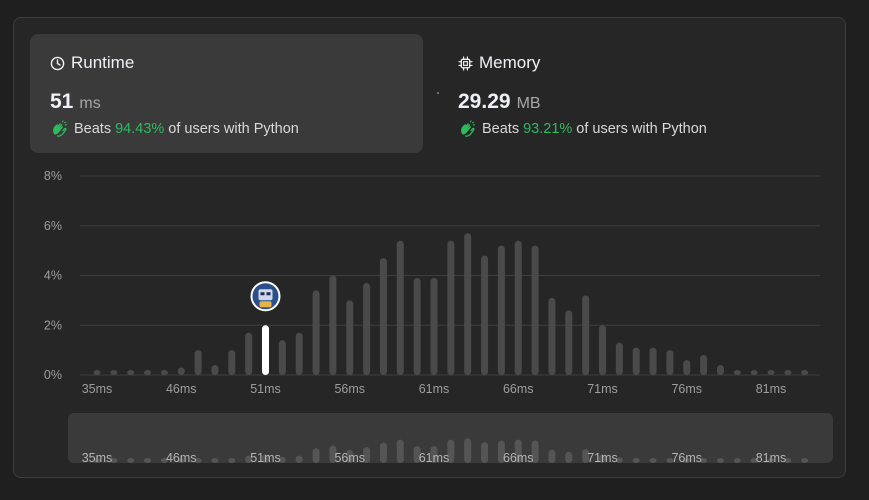 This screenshot has width=869, height=500. Describe the element at coordinates (771, 458) in the screenshot. I see `navigator-tick-label: 81ms` at that location.